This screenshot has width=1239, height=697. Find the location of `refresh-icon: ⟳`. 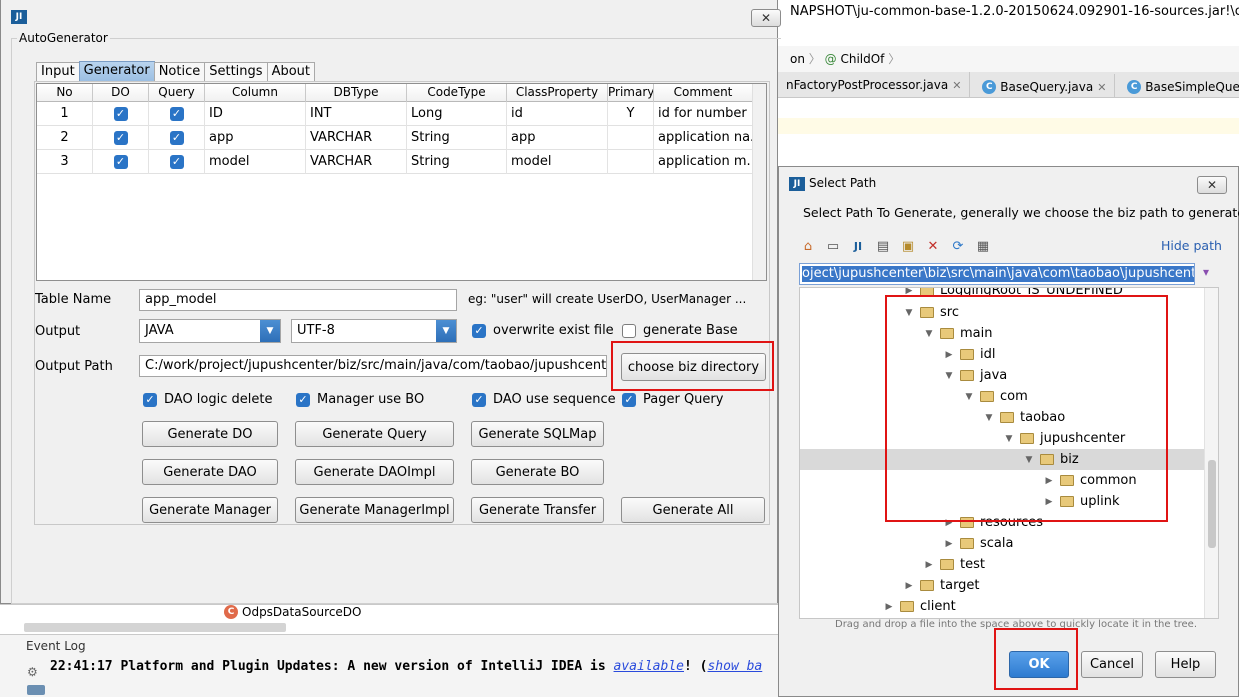

refresh-icon: ⟳ is located at coordinates (958, 246).